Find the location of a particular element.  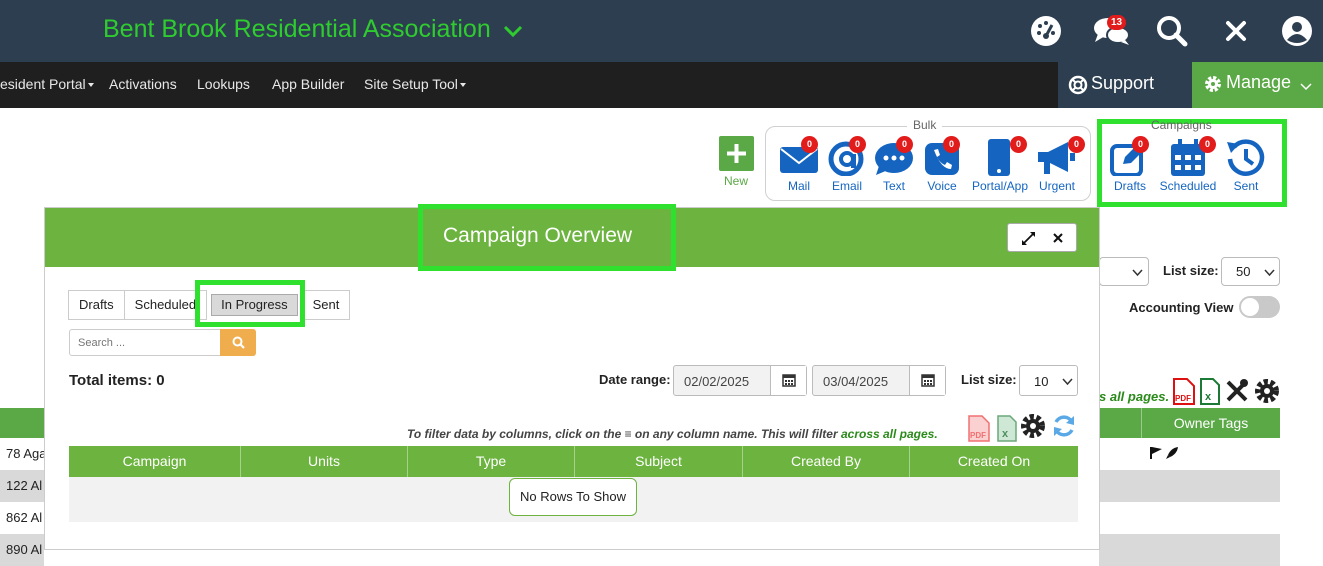

list-size-select: 10 is located at coordinates (1048, 380).